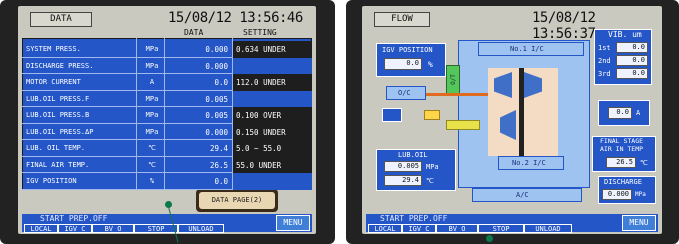 Image resolution: width=679 pixels, height=244 pixels. What do you see at coordinates (489, 238) in the screenshot?
I see `pointer-dot` at bounding box center [489, 238].